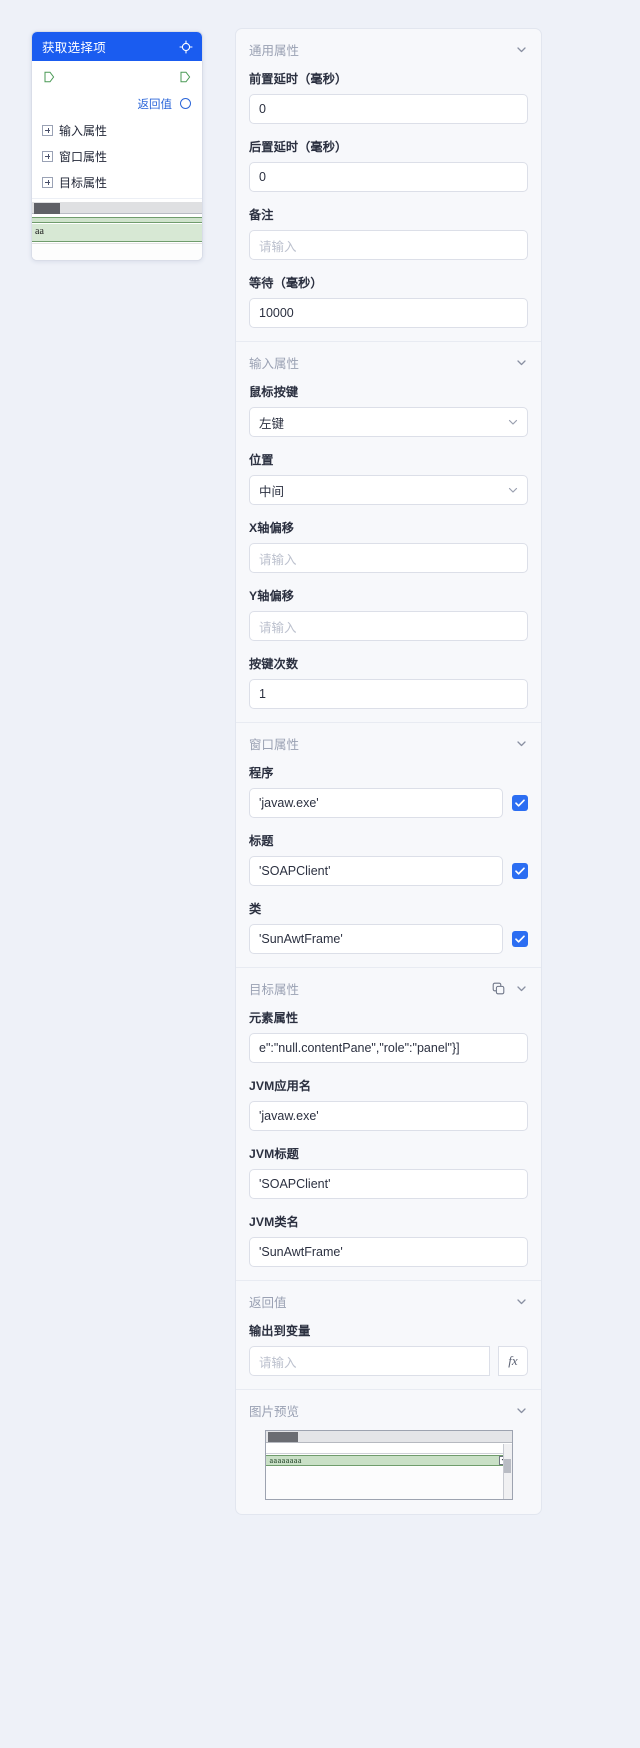  What do you see at coordinates (185, 76) in the screenshot?
I see `output-port-icon` at bounding box center [185, 76].